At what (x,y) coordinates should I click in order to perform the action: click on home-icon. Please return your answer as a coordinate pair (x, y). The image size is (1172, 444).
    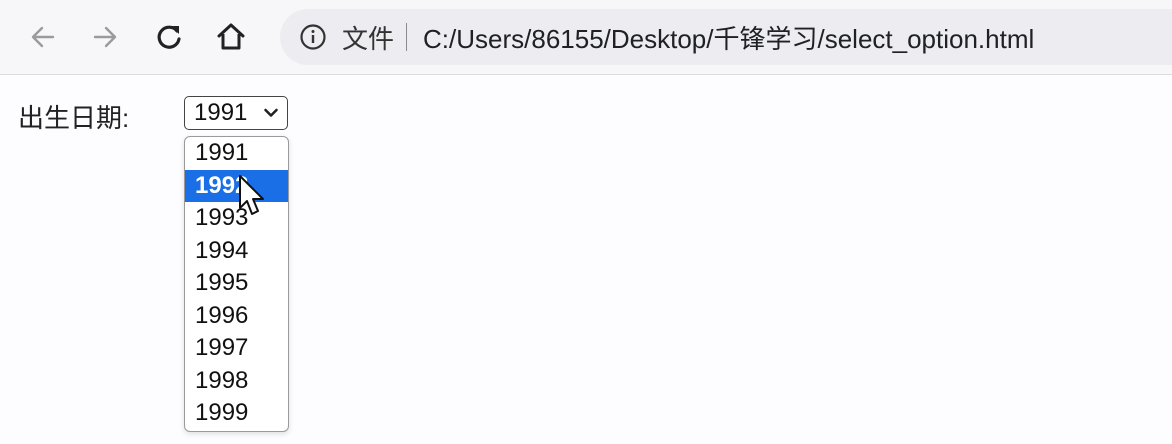
    Looking at the image, I should click on (231, 36).